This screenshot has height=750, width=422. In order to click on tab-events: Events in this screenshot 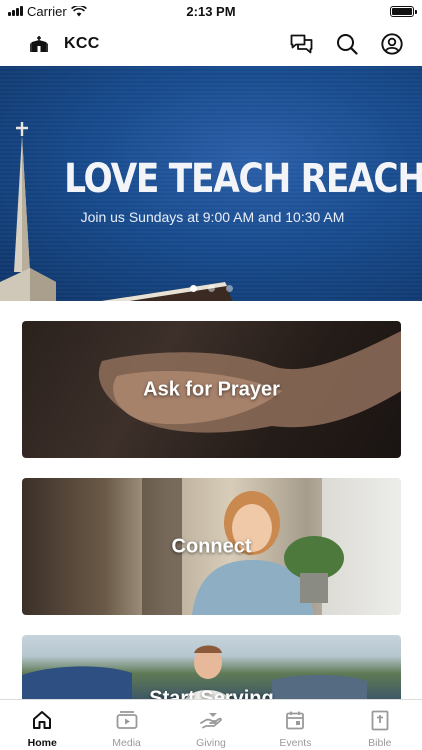, I will do `click(295, 725)`.